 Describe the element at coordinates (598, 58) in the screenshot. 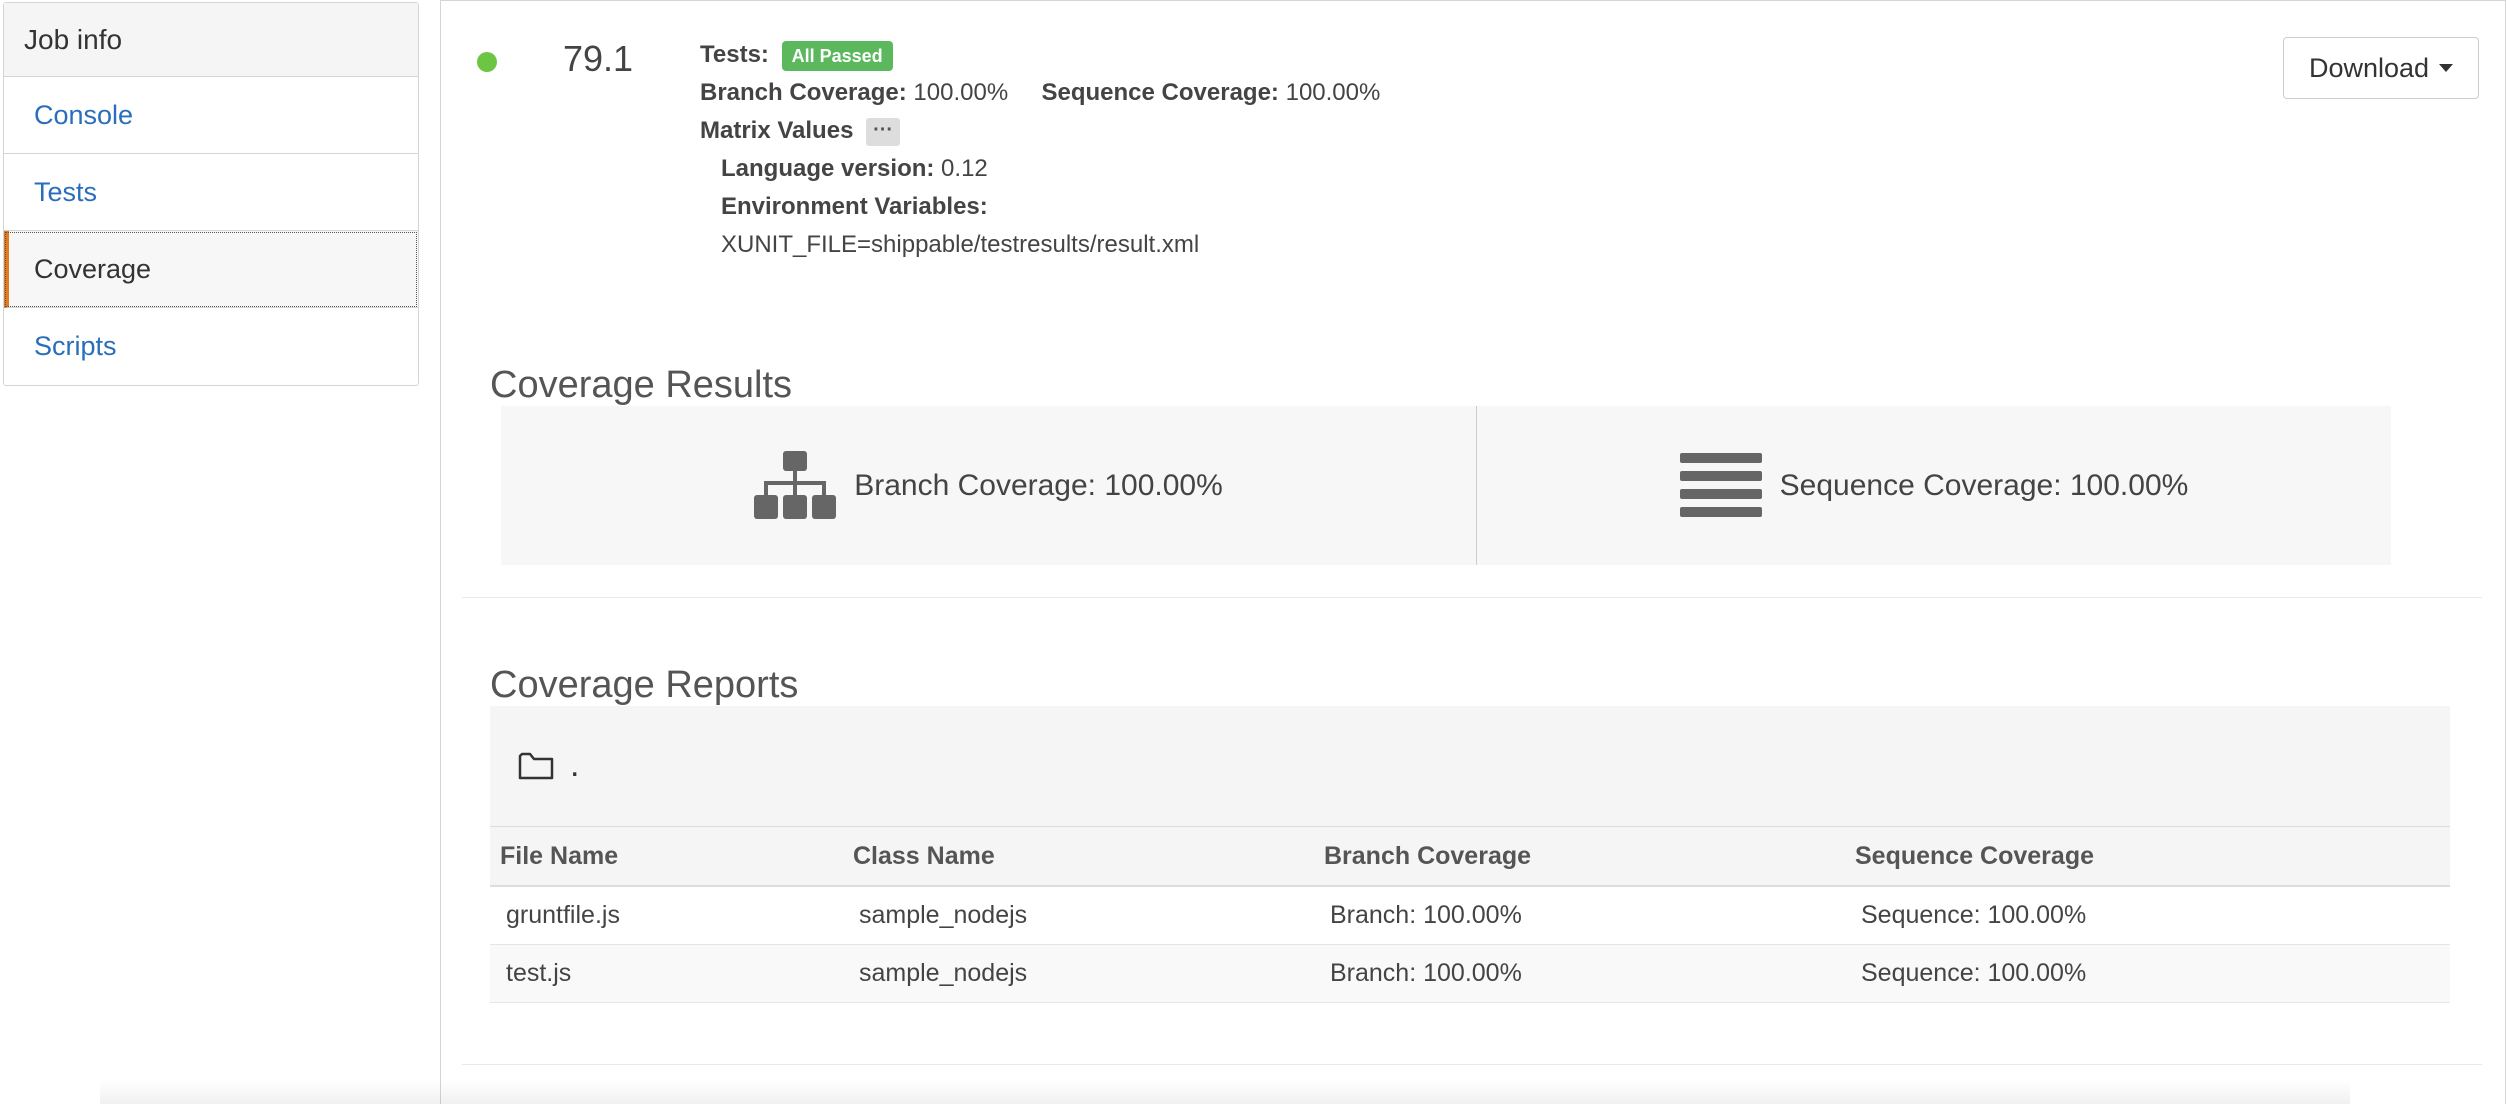

I see `job-number: 79.1` at that location.